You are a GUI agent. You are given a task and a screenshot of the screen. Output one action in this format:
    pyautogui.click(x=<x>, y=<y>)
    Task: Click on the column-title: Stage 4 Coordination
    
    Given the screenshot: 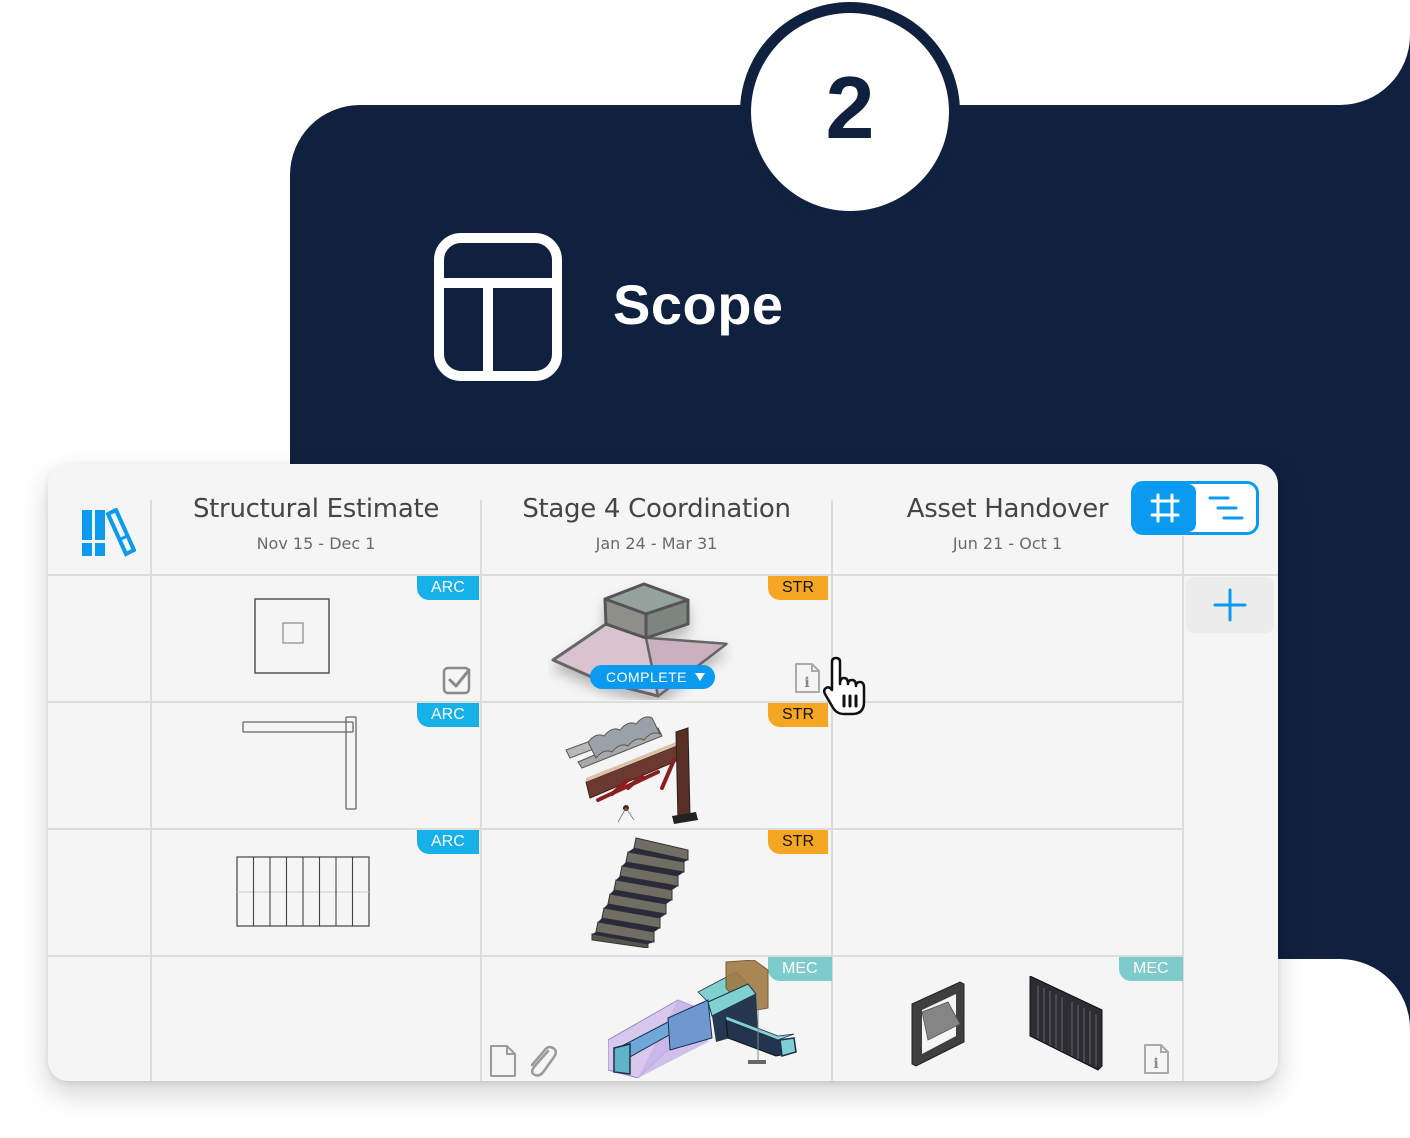 What is the action you would take?
    pyautogui.click(x=656, y=509)
    